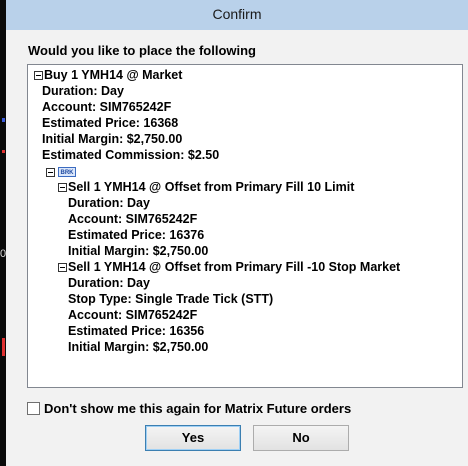  Describe the element at coordinates (83, 91) in the screenshot. I see `order-detail: Duration: Day` at that location.